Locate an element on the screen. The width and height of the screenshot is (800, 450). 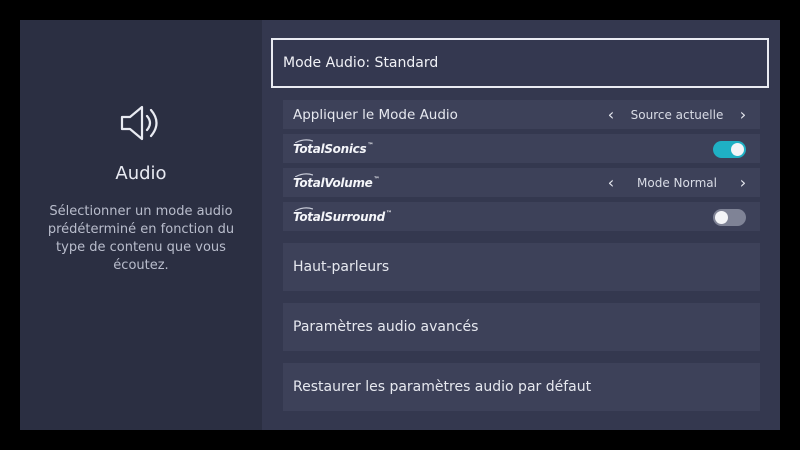
total-volume-row: TotalVolume™ ‹ Mode Normal › is located at coordinates (521, 182).